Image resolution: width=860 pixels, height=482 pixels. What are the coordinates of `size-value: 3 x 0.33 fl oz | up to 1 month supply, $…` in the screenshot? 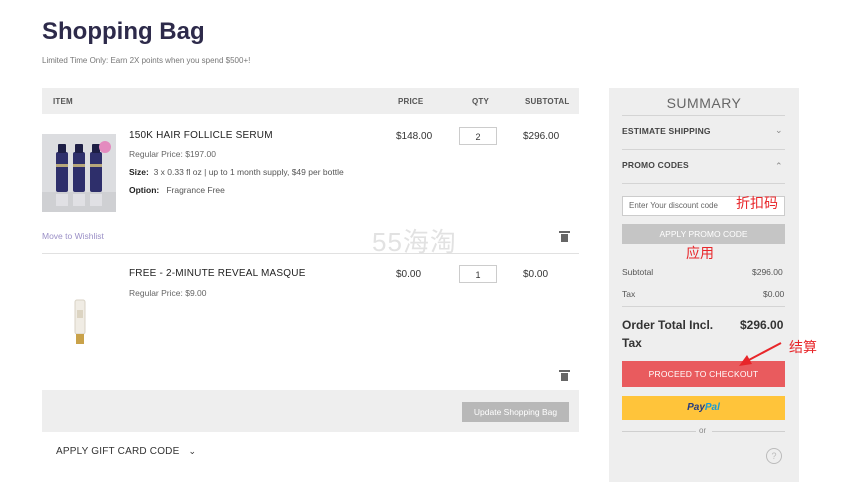 It's located at (248, 172).